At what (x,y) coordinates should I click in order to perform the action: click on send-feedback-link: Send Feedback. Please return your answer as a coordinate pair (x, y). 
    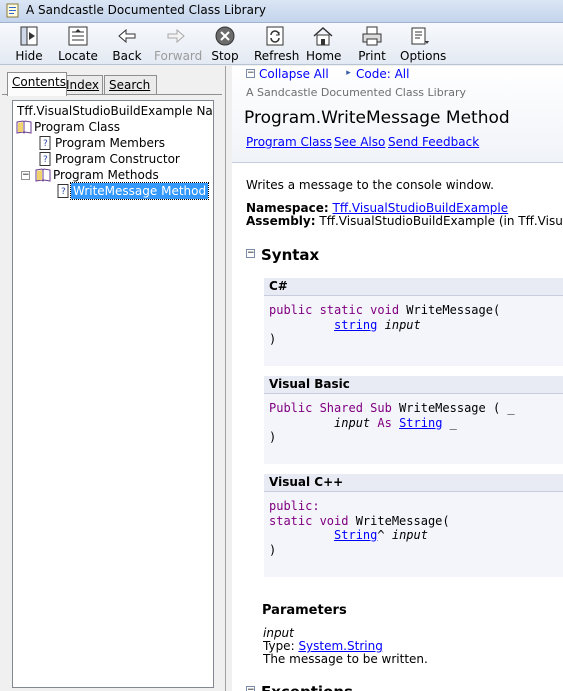
    Looking at the image, I should click on (433, 142).